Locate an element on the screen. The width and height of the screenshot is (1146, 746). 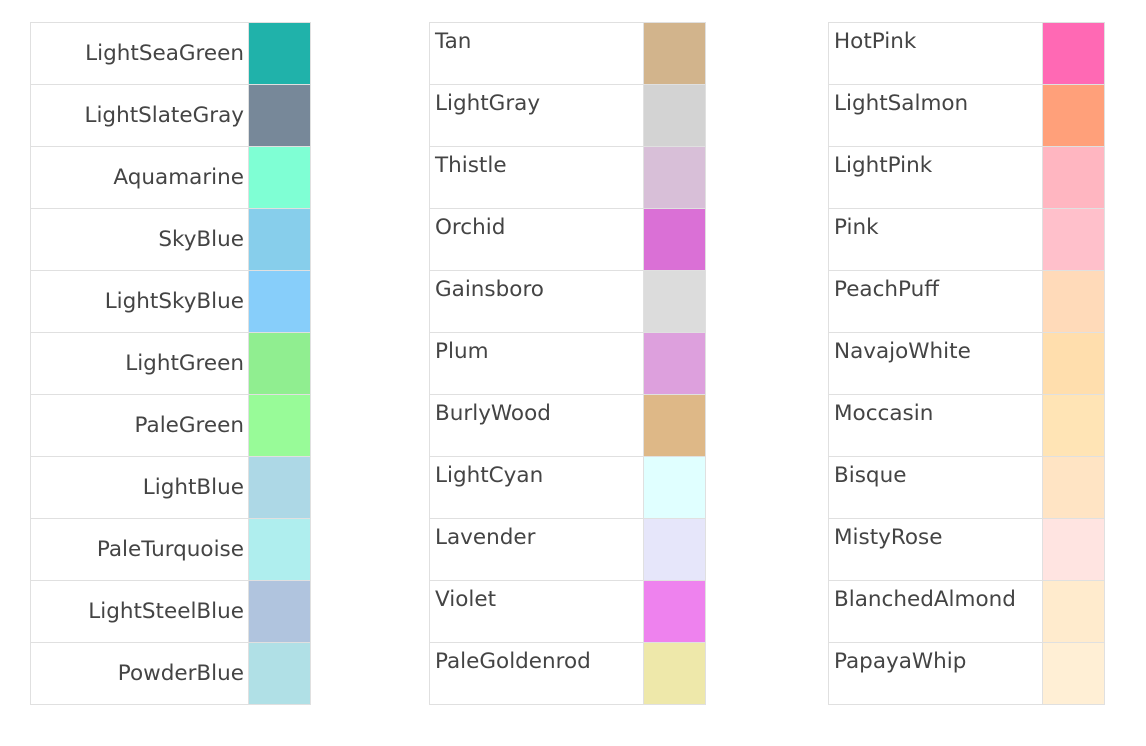
color-name: MistyRose is located at coordinates (935, 549).